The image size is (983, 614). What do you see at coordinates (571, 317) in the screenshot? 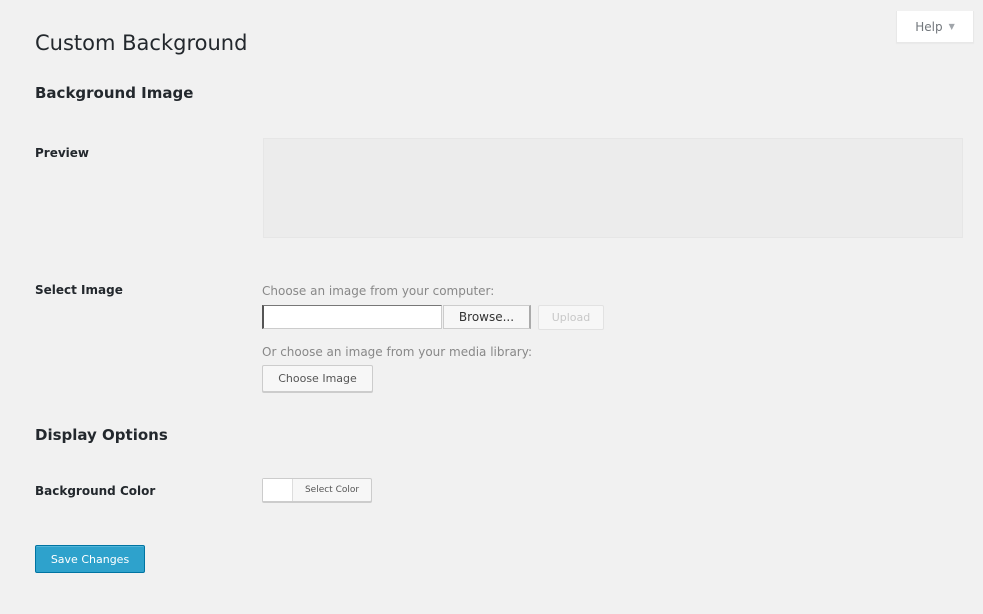
I see `upload-button: Upload` at bounding box center [571, 317].